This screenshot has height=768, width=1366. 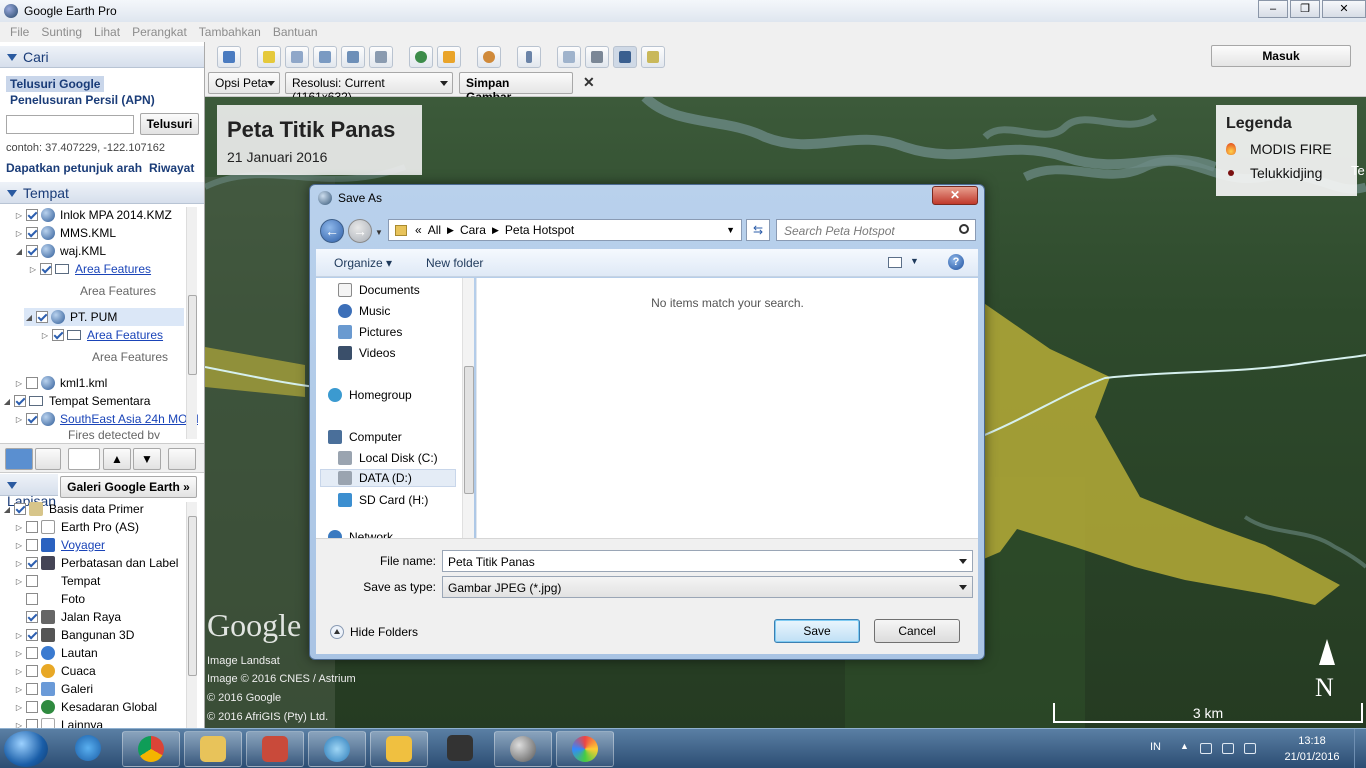 What do you see at coordinates (707, 561) in the screenshot?
I see `filename-input: Peta Titik Panas` at bounding box center [707, 561].